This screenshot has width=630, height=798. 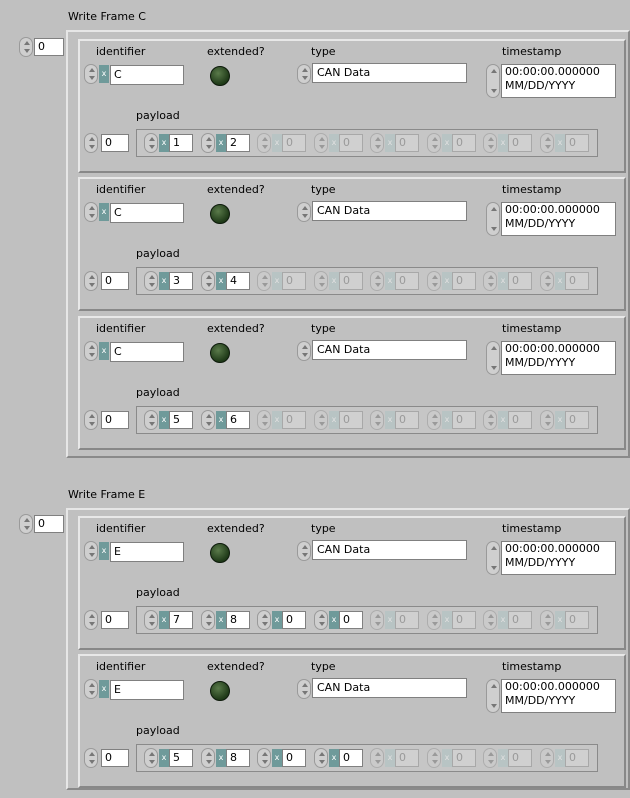 I want to click on payload-byte-field: 2, so click(x=238, y=143).